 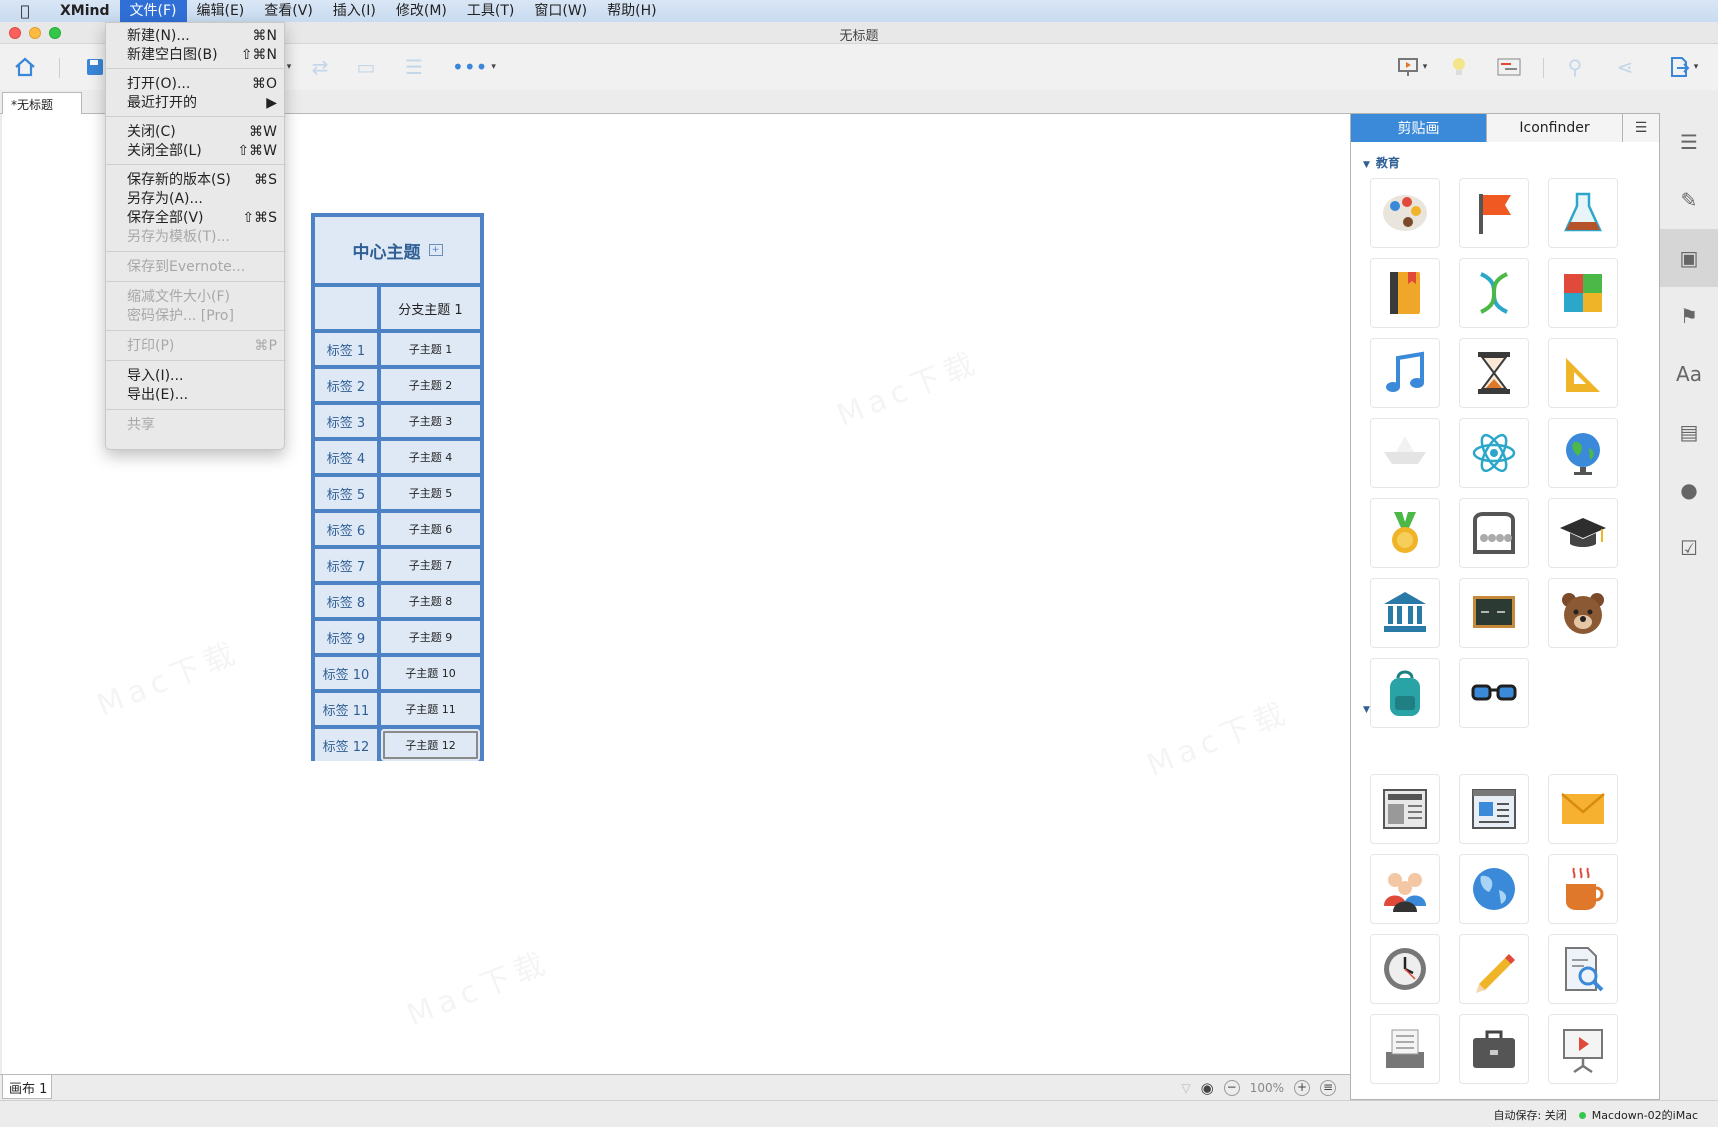 I want to click on menu-file: 文件(F), so click(x=153, y=11).